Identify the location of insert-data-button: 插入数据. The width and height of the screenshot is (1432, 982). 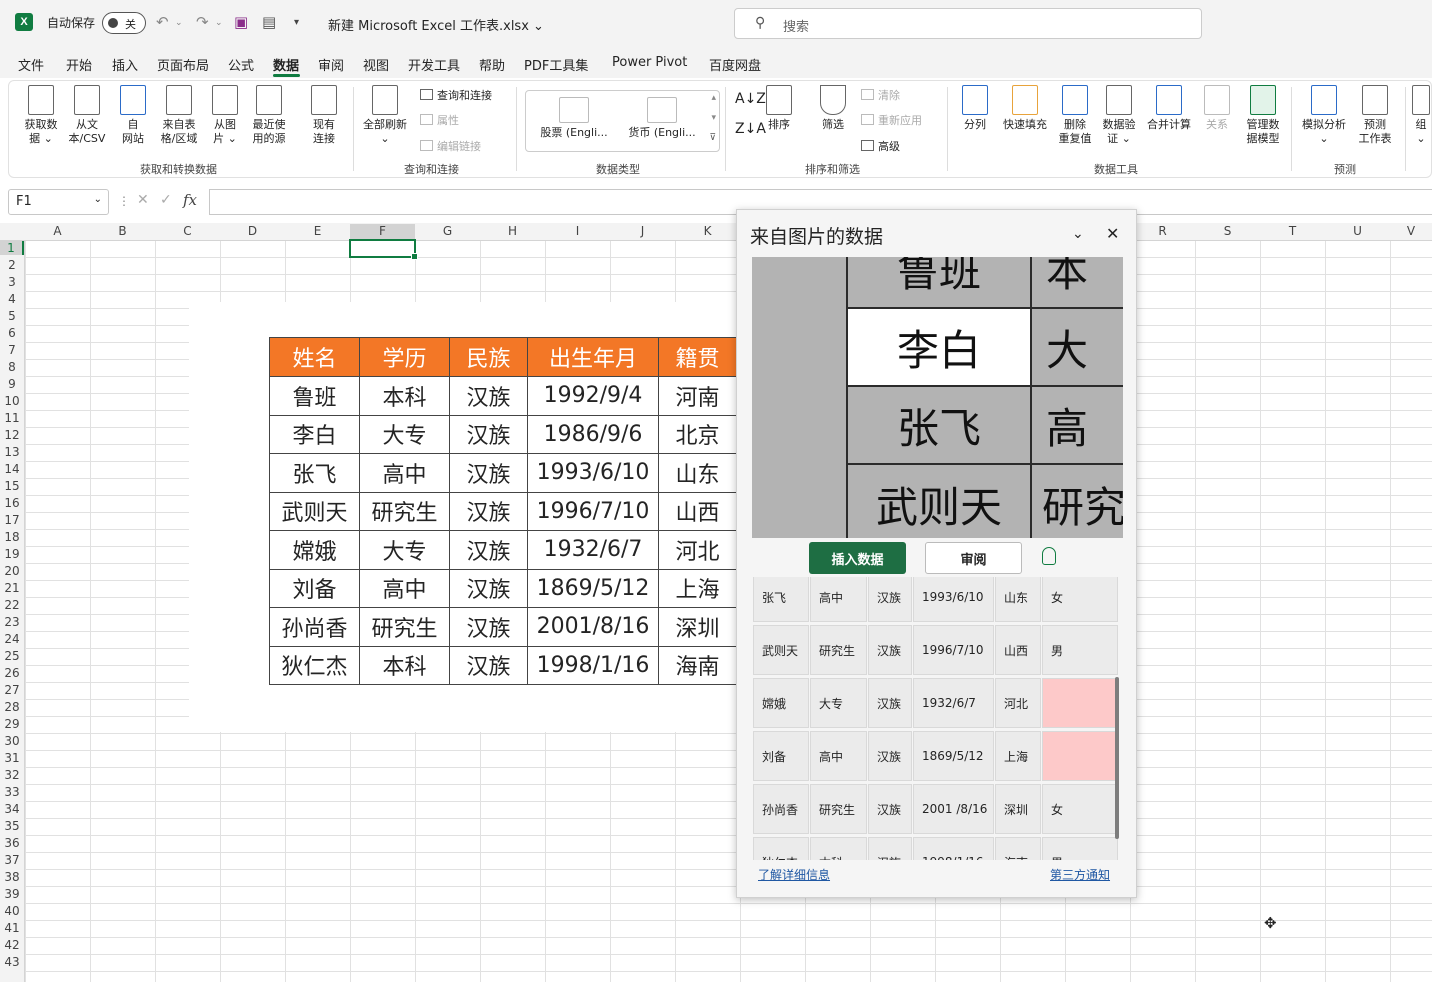
(857, 558).